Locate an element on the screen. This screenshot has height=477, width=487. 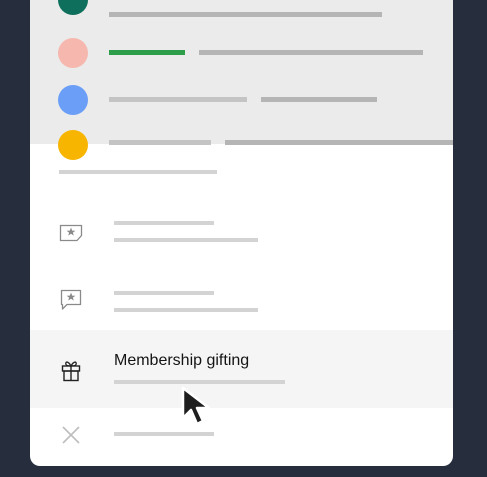
menu-item-close is located at coordinates (241, 437).